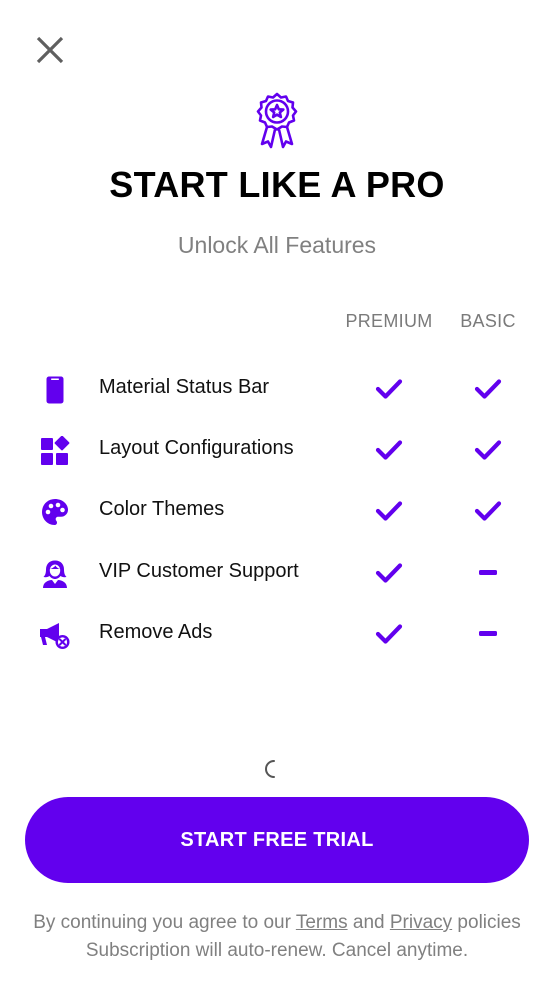 The height and width of the screenshot is (984, 554). I want to click on feature-row: Layout Configurations, so click(277, 450).